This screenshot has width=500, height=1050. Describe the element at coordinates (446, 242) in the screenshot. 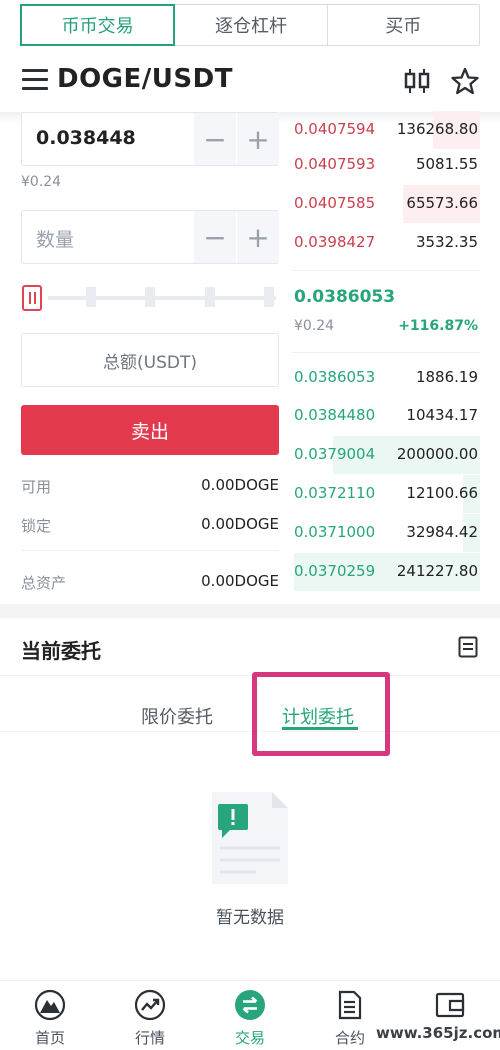

I see `ask-quantity: 3532.35` at that location.